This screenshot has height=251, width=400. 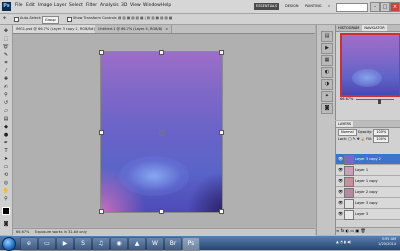 I want to click on eyedropper-tool-icon: ⁄, so click(x=6, y=71).